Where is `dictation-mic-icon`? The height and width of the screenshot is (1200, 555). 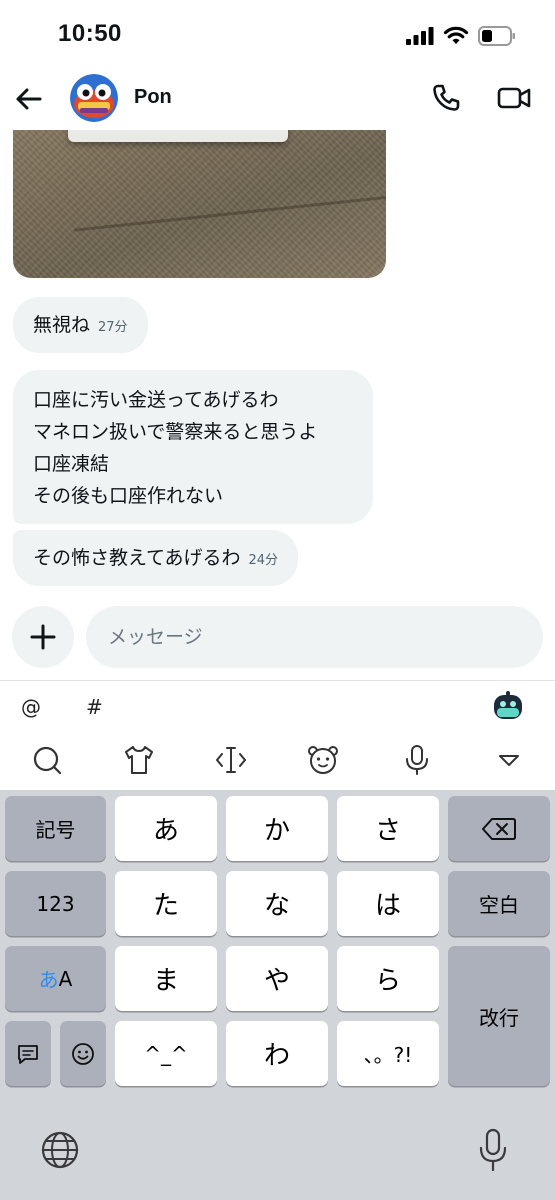 dictation-mic-icon is located at coordinates (493, 1150).